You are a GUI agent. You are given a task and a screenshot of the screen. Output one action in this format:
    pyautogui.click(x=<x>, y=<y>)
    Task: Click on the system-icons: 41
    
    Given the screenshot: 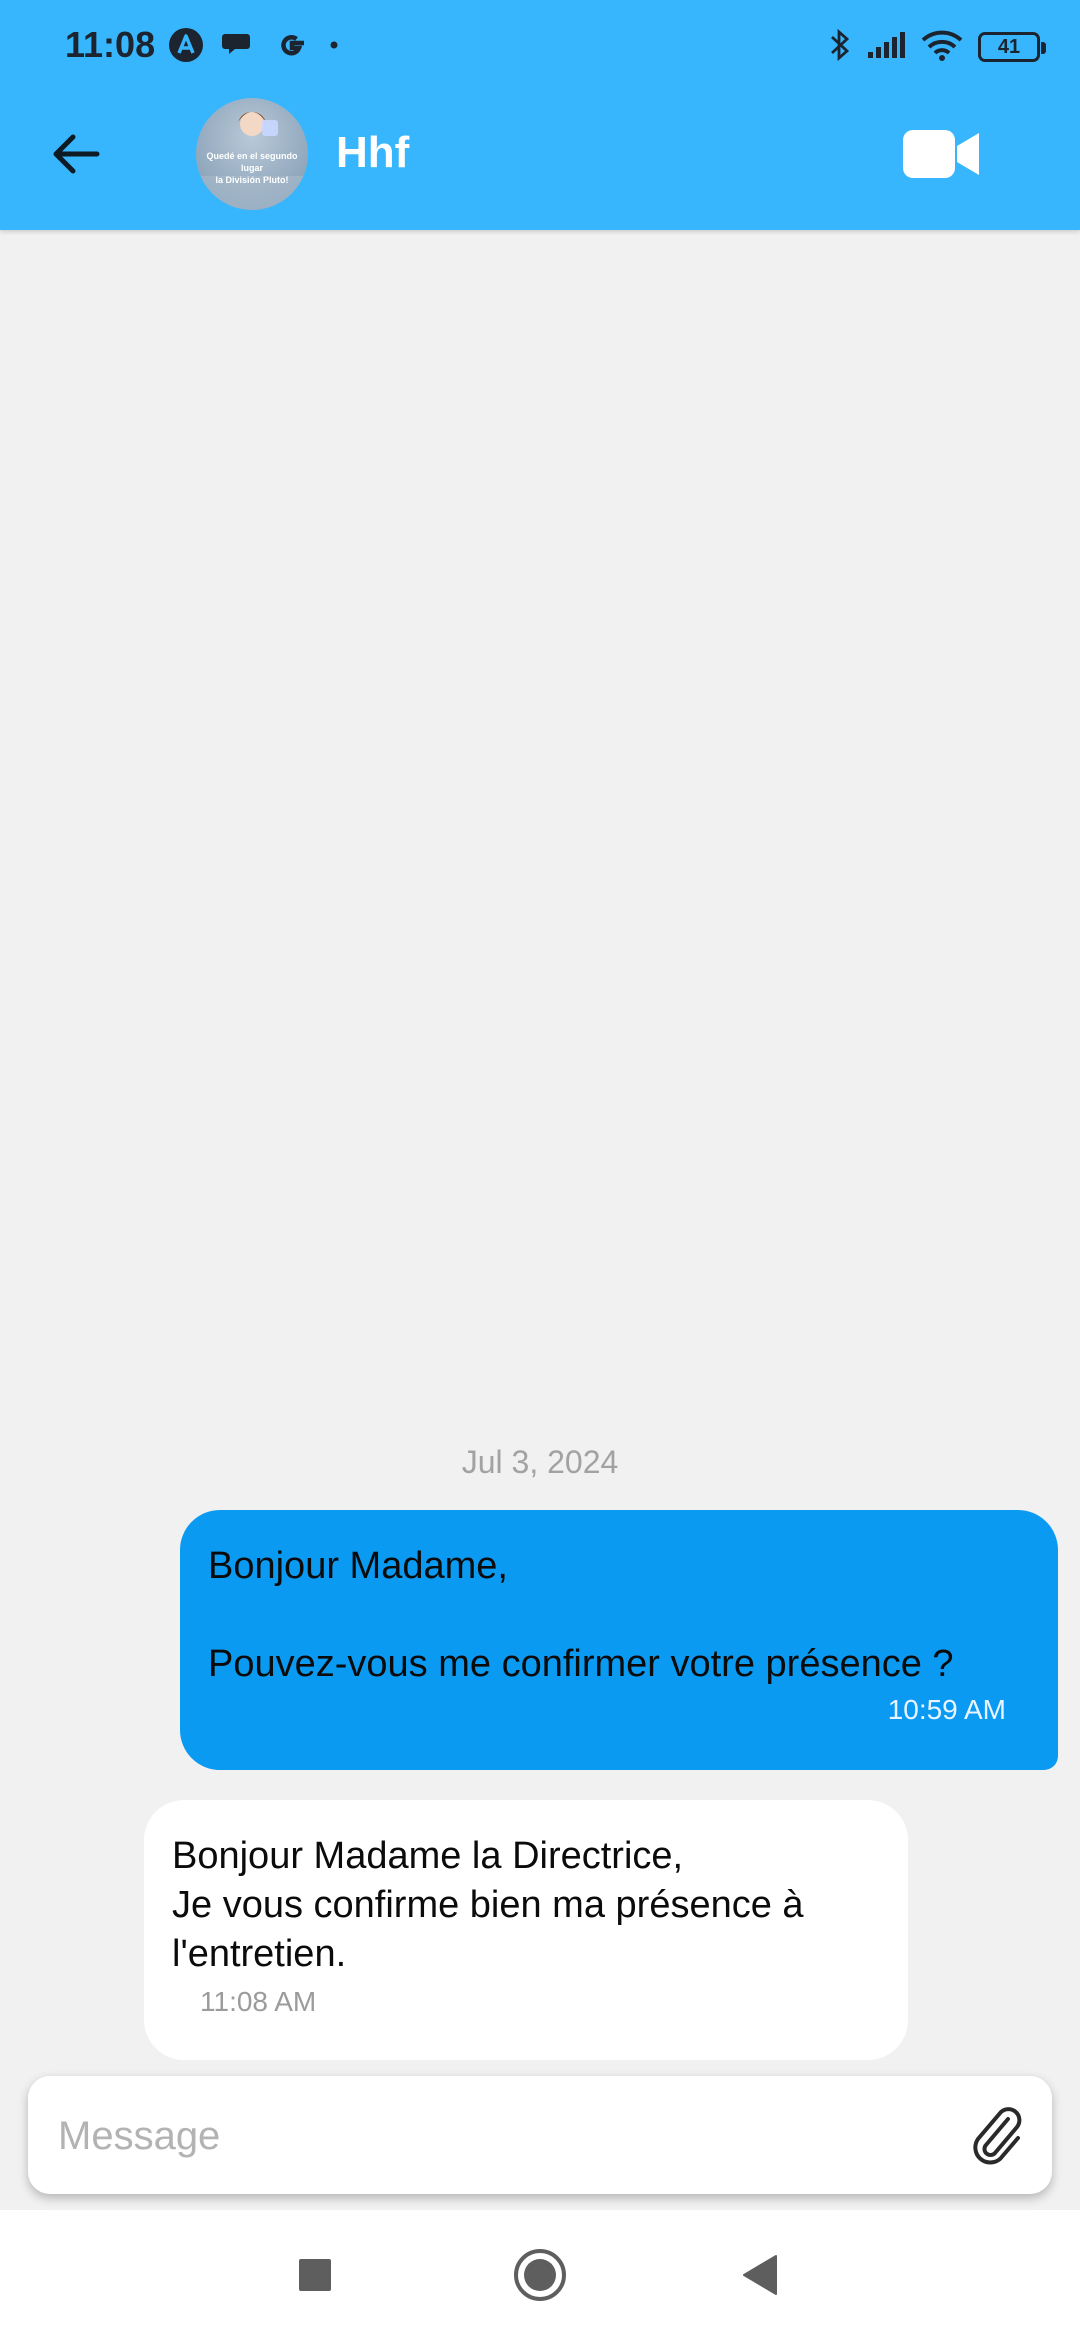 What is the action you would take?
    pyautogui.click(x=937, y=47)
    